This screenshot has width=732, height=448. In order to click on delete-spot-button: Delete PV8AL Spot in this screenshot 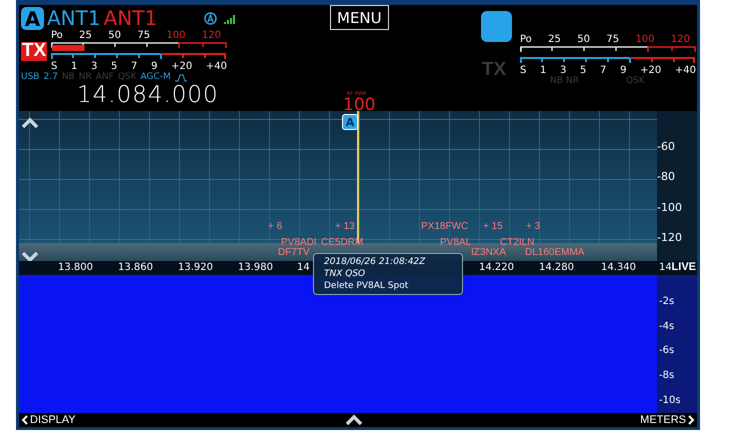, I will do `click(388, 286)`.